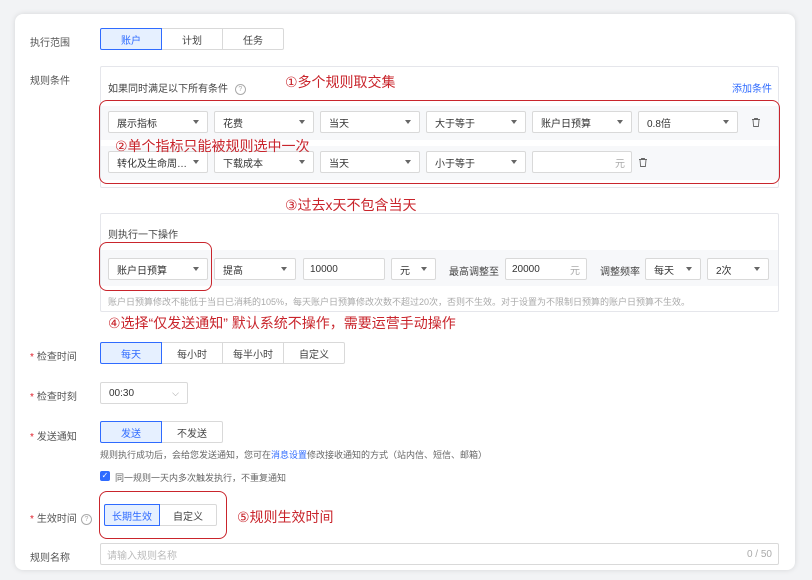 The width and height of the screenshot is (812, 580). Describe the element at coordinates (282, 323) in the screenshot. I see `annotation-4: ④选择“仅发送通知” 默认系统不操作，需要运营手动操作` at that location.